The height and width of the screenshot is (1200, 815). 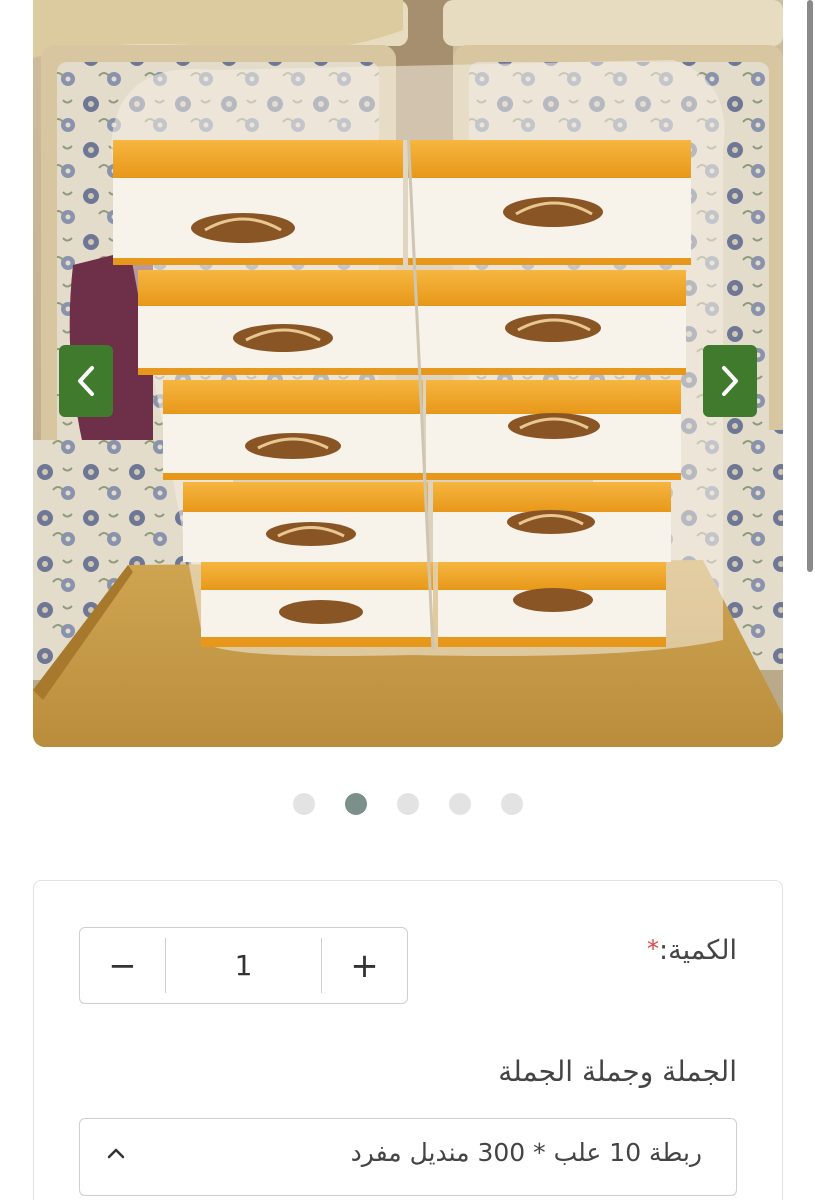 I want to click on carousel-next-button, so click(x=730, y=381).